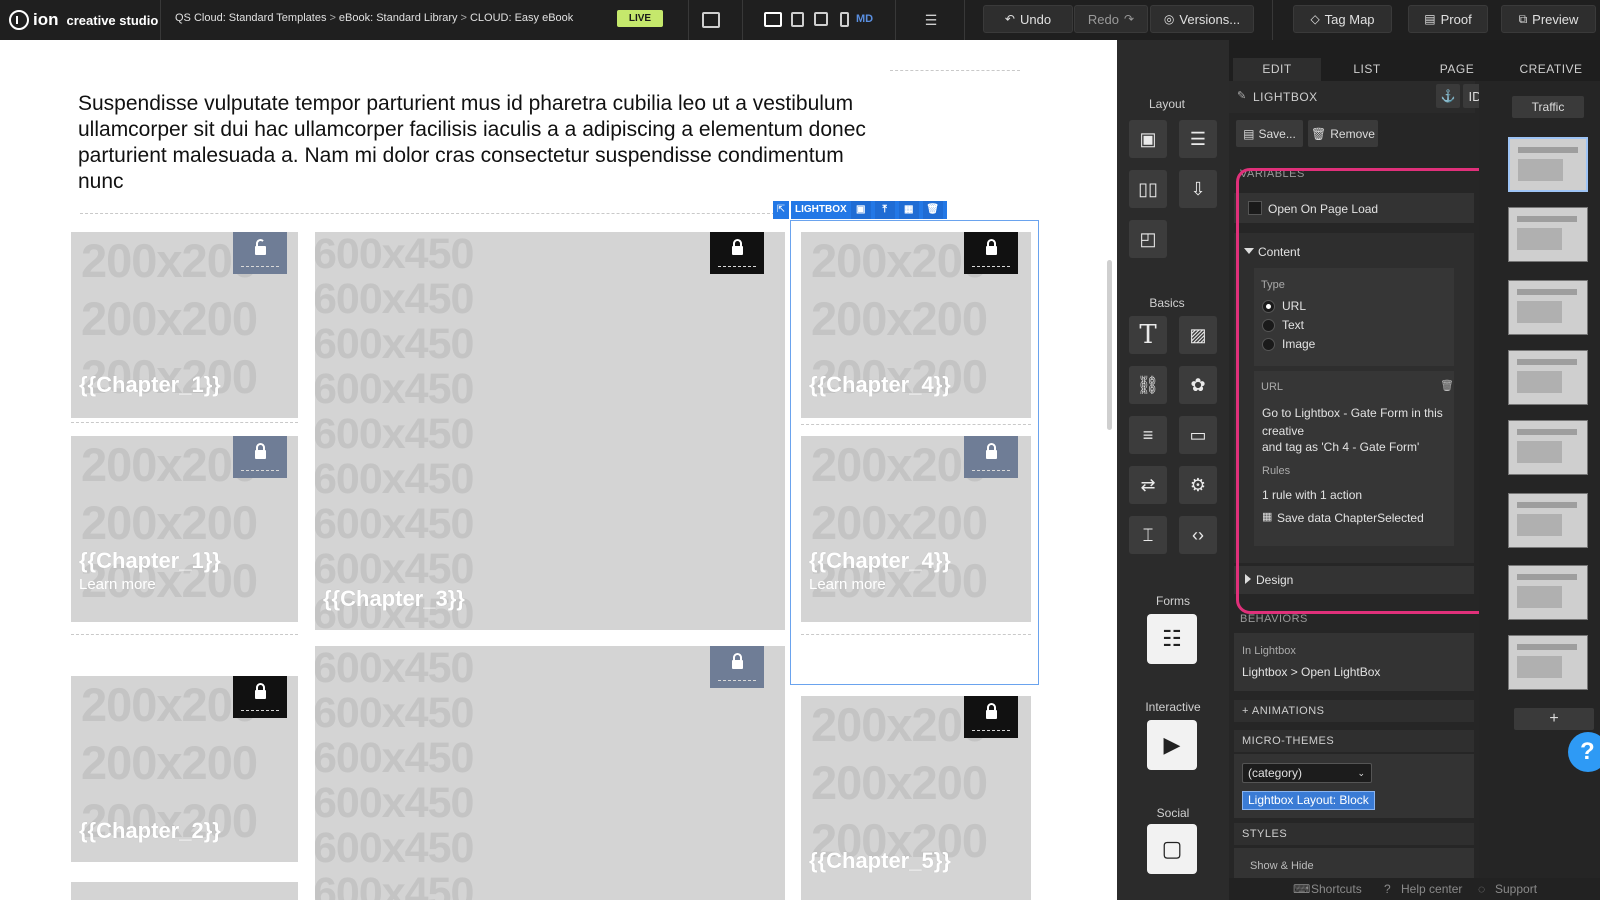  What do you see at coordinates (711, 20) in the screenshot?
I see `layout-toggle-icon` at bounding box center [711, 20].